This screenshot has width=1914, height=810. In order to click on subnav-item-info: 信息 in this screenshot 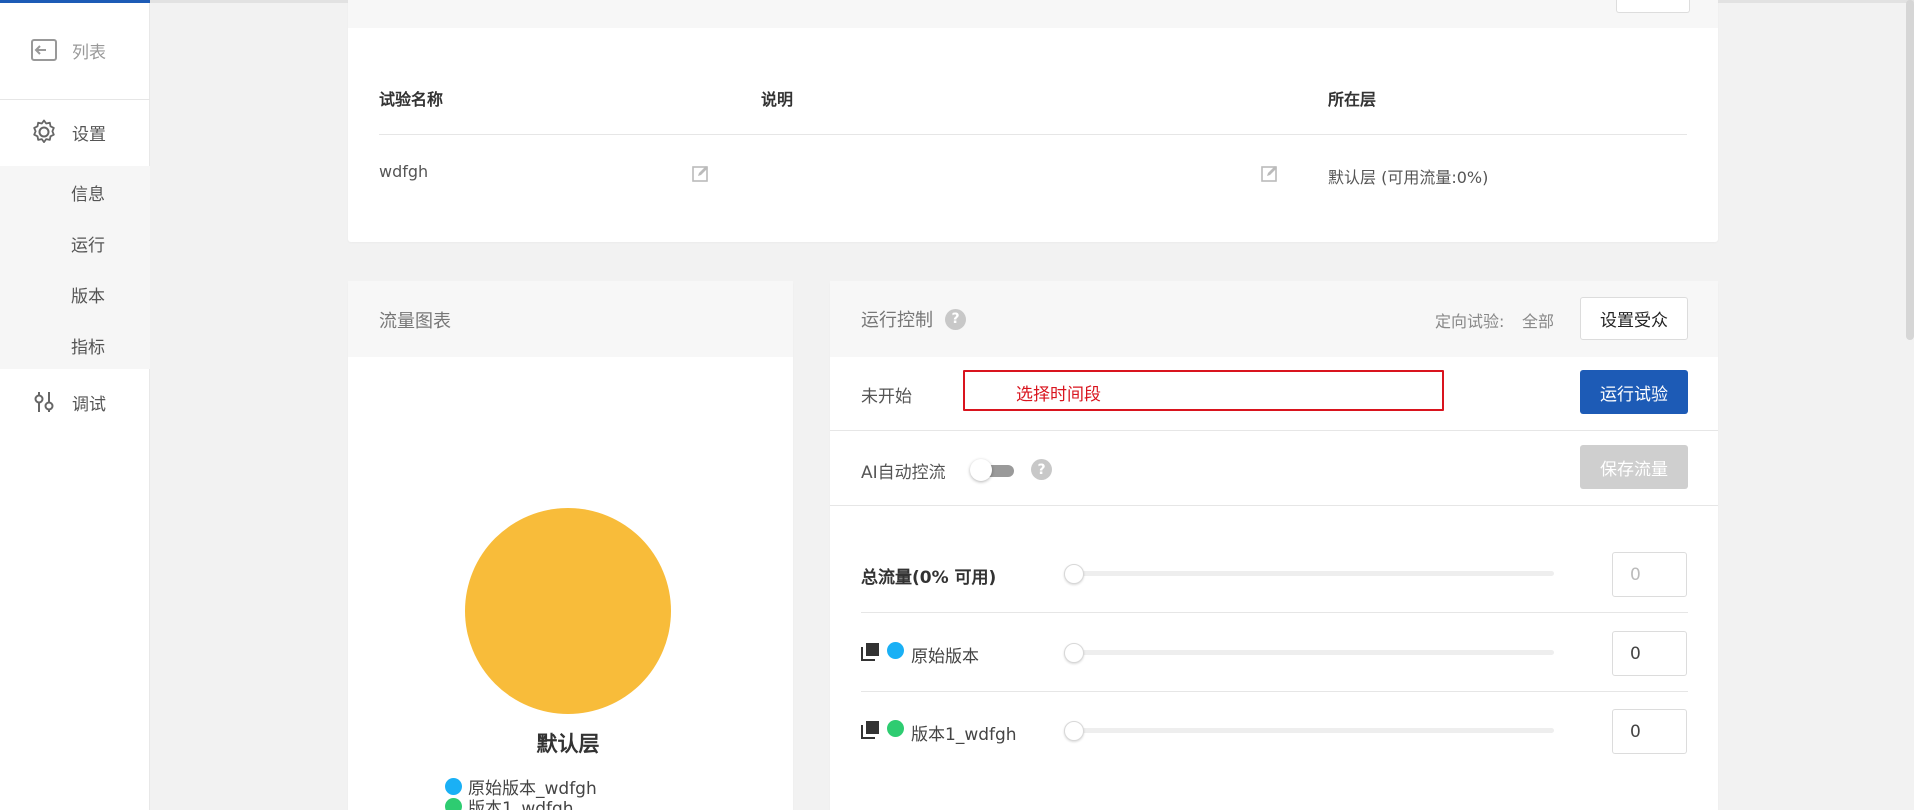, I will do `click(88, 192)`.